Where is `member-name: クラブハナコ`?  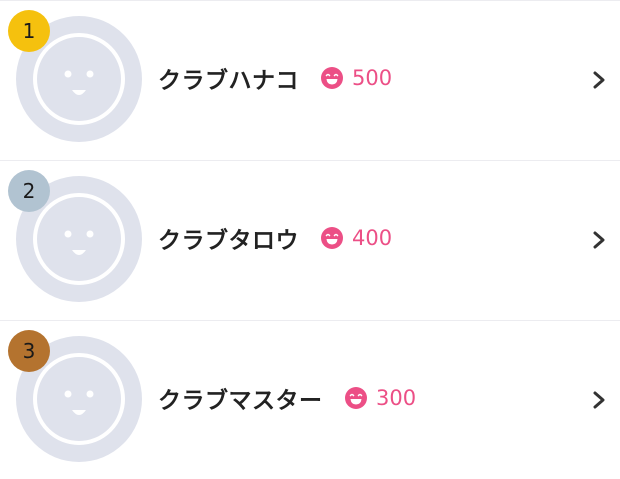 member-name: クラブハナコ is located at coordinates (228, 81).